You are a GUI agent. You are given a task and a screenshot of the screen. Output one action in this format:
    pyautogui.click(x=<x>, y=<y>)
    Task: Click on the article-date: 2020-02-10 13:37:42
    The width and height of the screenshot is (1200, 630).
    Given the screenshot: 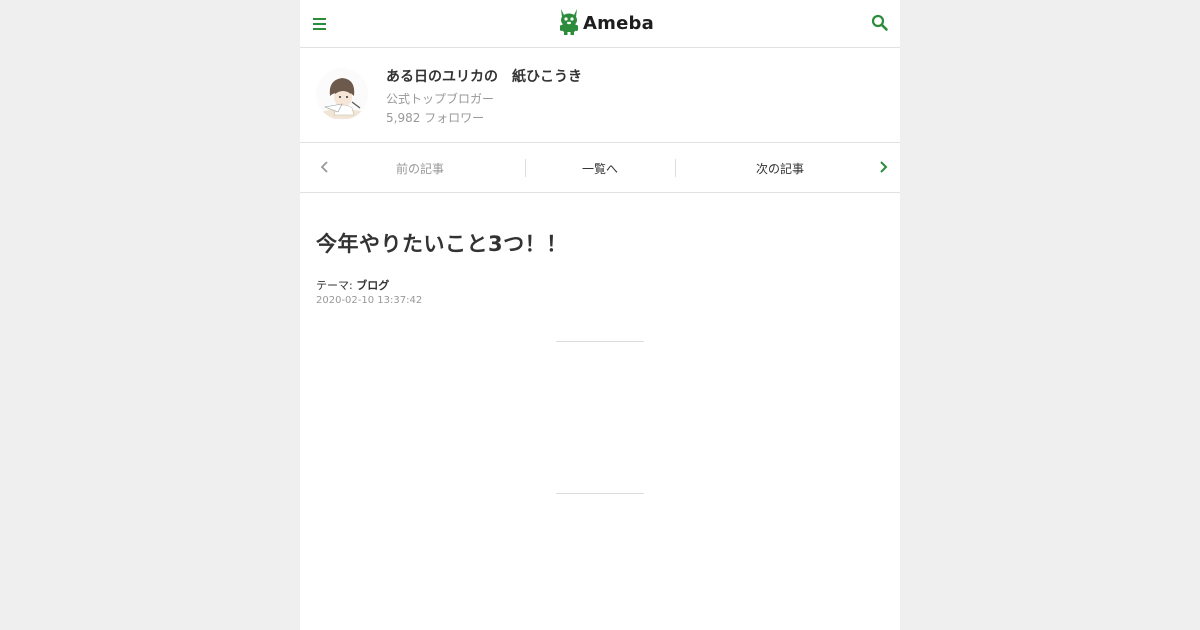 What is the action you would take?
    pyautogui.click(x=369, y=300)
    